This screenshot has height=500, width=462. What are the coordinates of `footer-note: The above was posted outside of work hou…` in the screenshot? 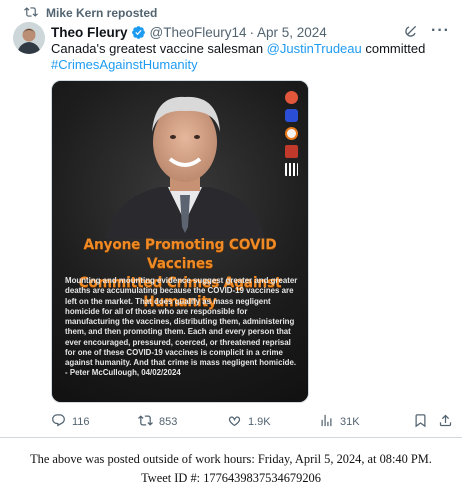 It's located at (231, 469).